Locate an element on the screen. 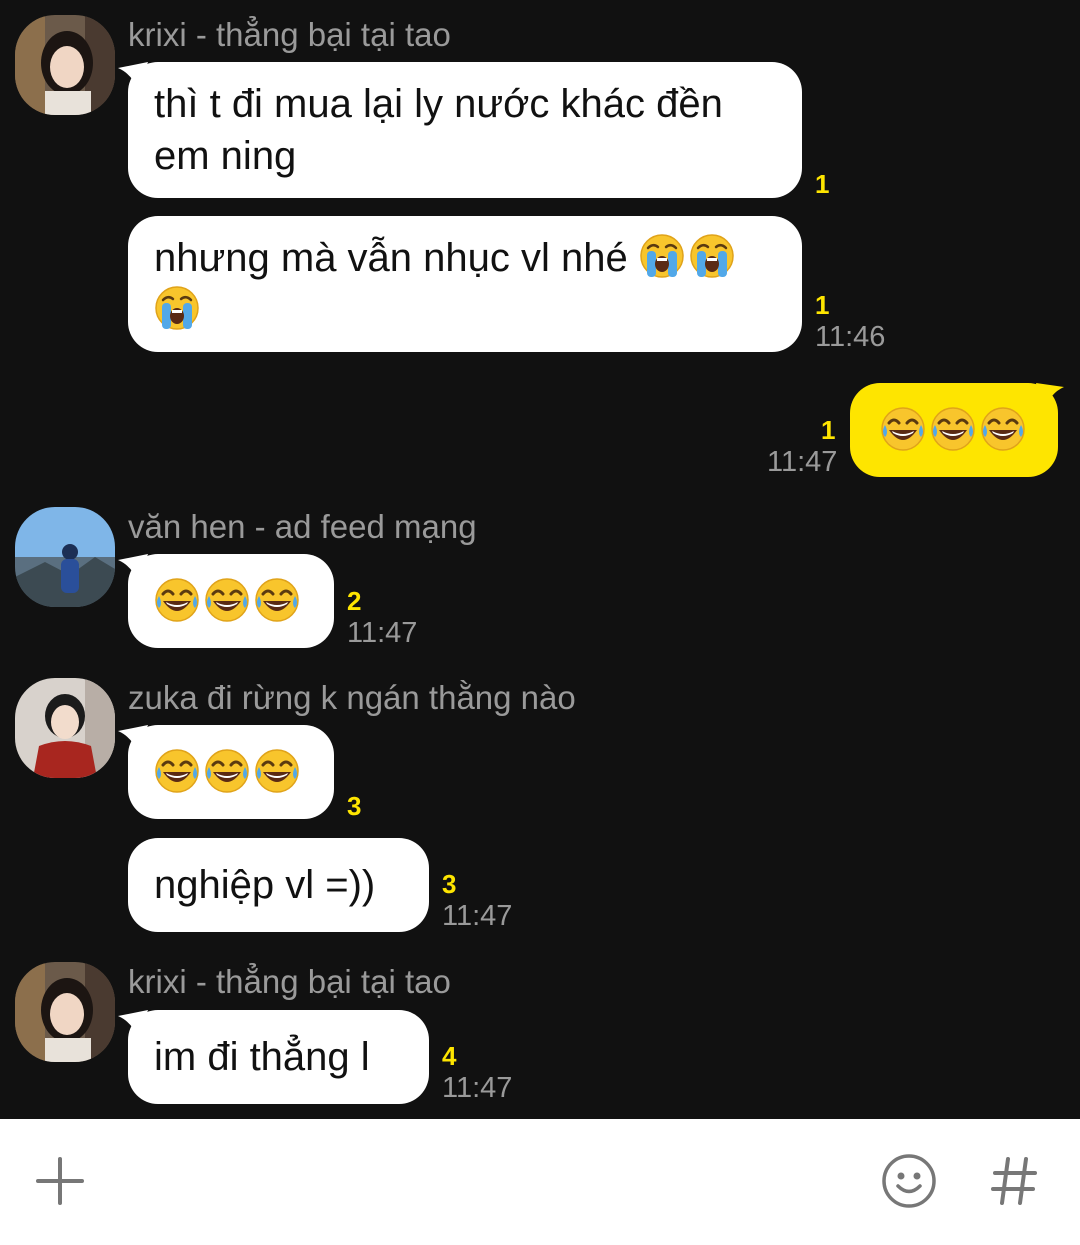  message-text: im đi thẳng l is located at coordinates (262, 1057).